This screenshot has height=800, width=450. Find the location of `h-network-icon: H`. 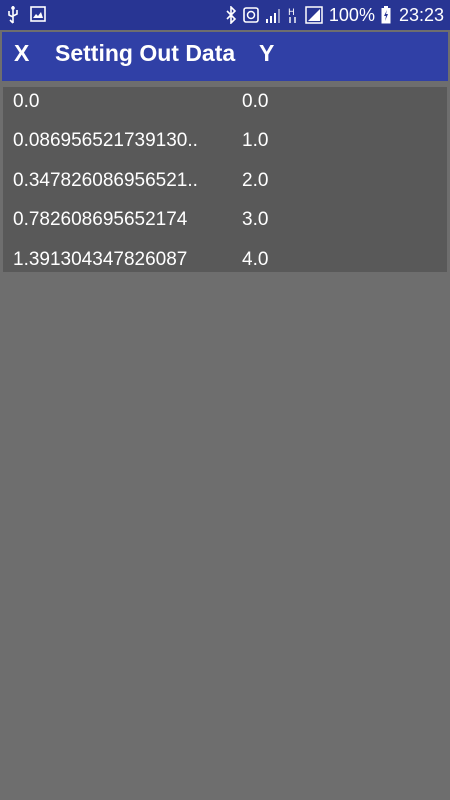

h-network-icon: H is located at coordinates (293, 15).